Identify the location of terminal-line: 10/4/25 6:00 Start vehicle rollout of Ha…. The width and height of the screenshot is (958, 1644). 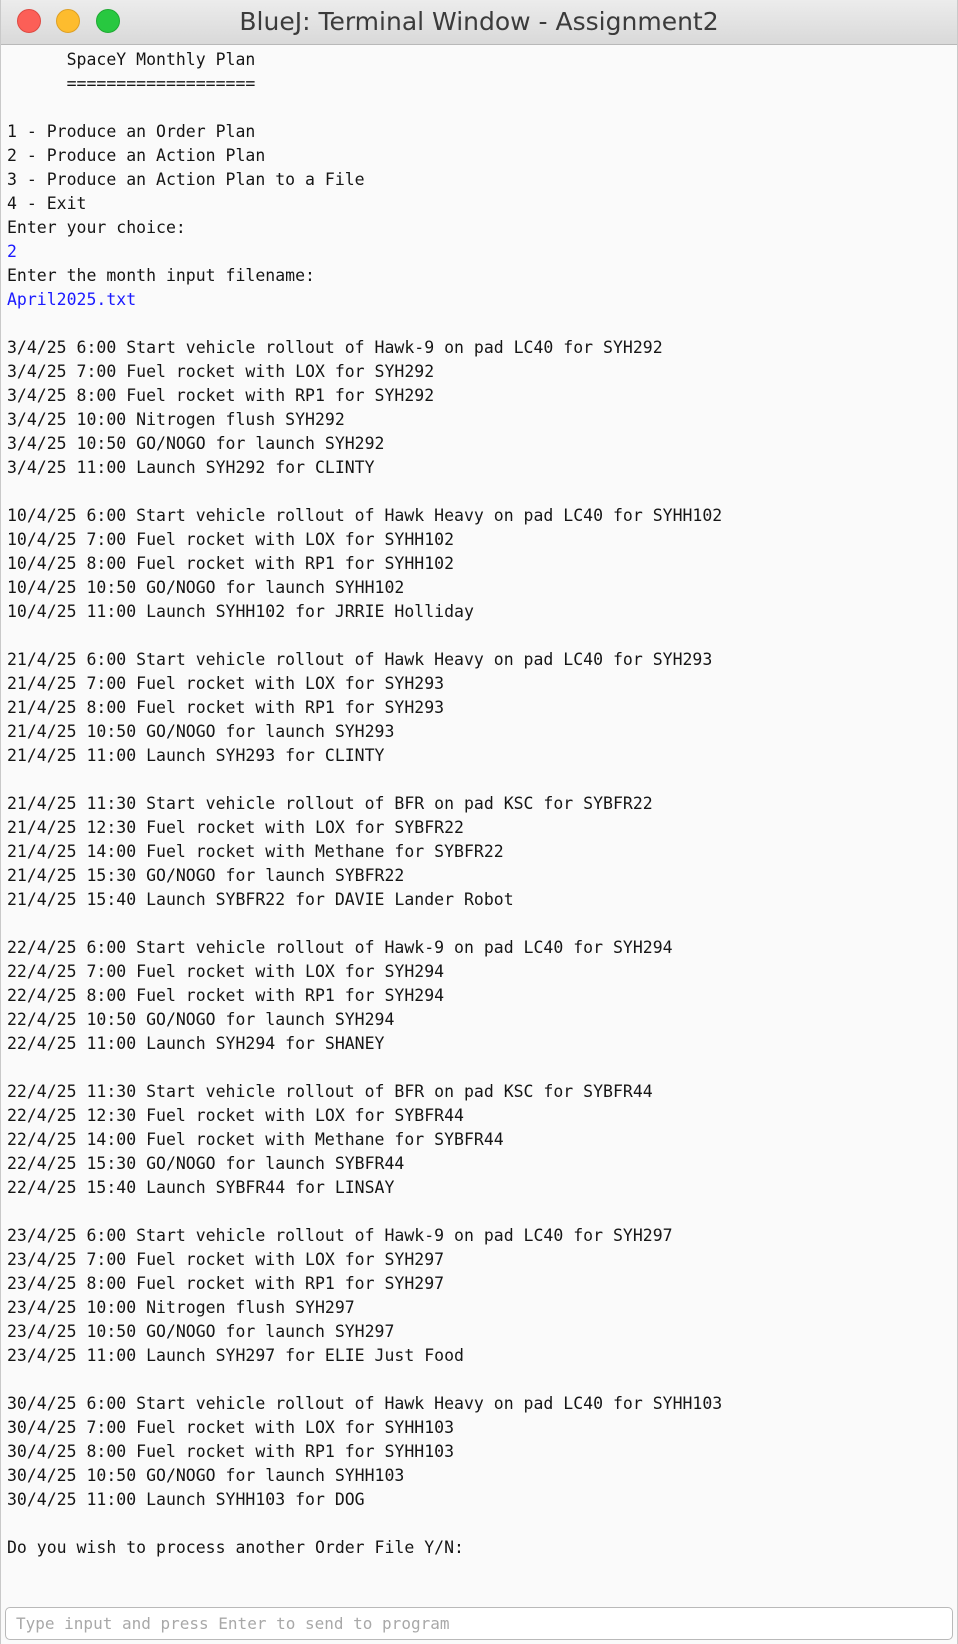
(365, 515).